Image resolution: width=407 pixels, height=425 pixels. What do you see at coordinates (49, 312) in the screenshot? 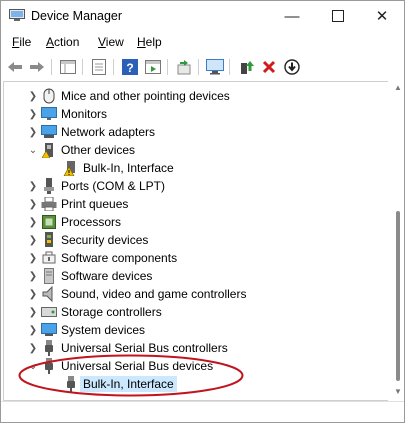
I see `storage-icon` at bounding box center [49, 312].